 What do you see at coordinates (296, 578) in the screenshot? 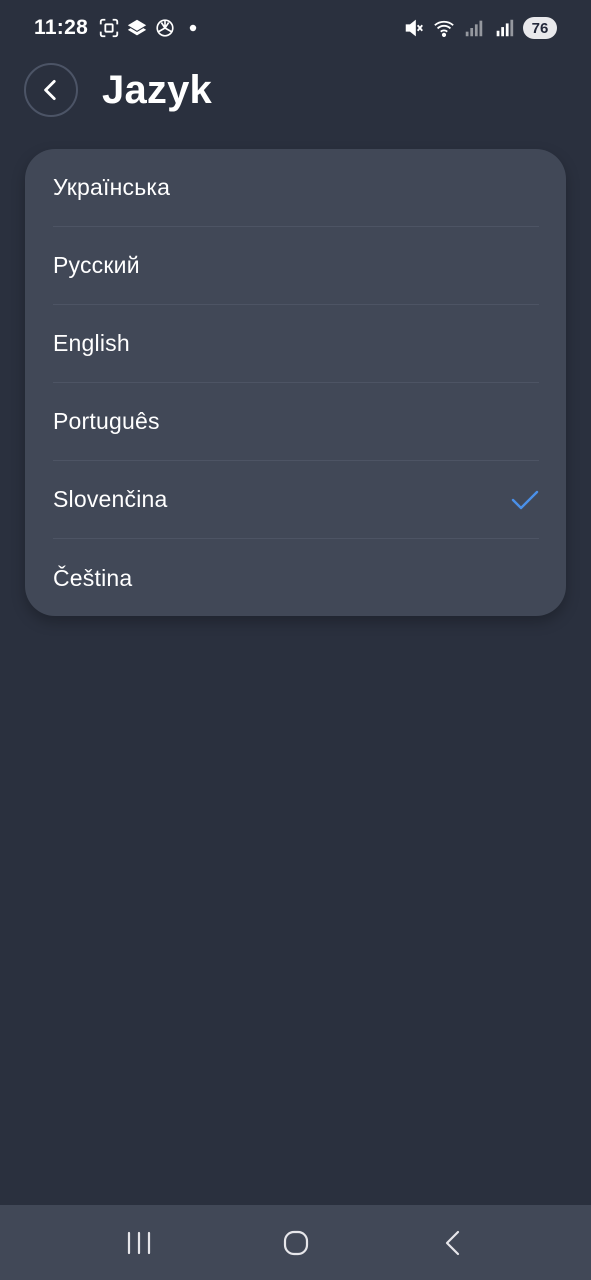
I see `language-item-czech: Čeština` at bounding box center [296, 578].